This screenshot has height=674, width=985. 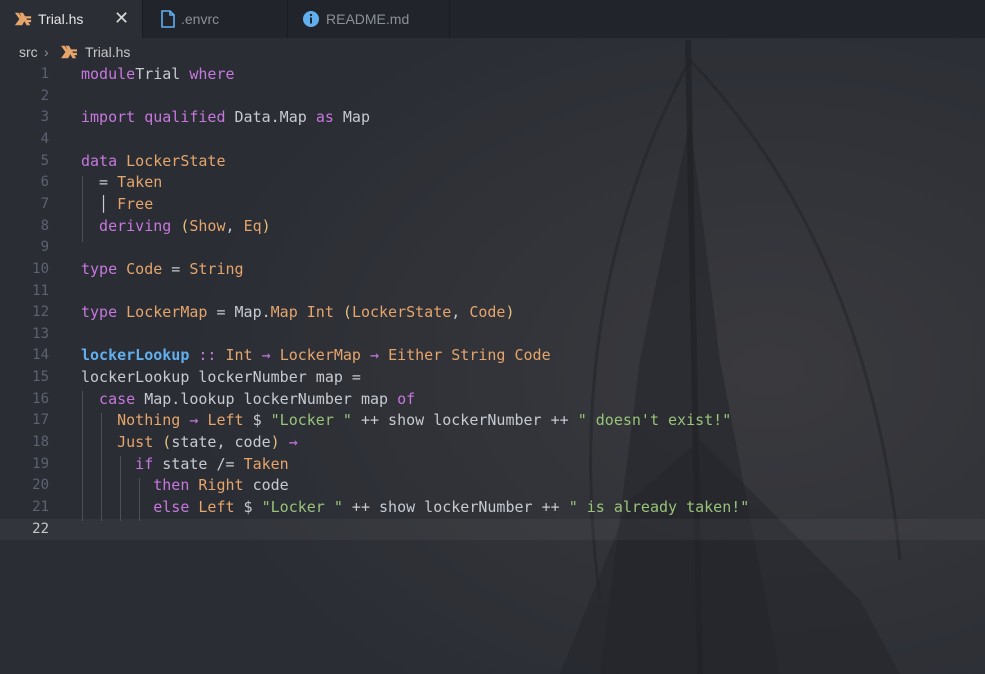 I want to click on tab-bar: Trial.hs ✕ .envrc README.md, so click(x=492, y=19).